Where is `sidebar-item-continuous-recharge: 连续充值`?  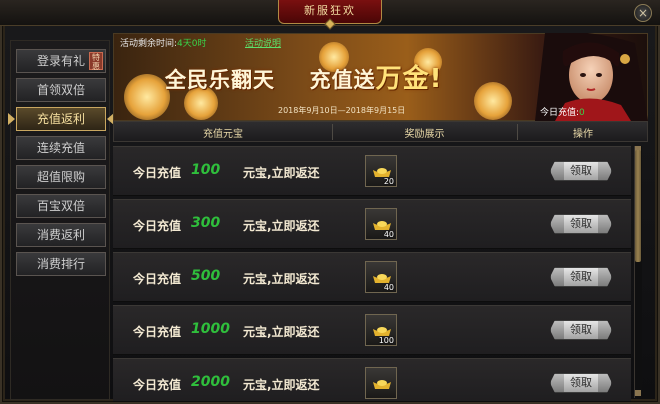 sidebar-item-continuous-recharge: 连续充值 is located at coordinates (61, 148).